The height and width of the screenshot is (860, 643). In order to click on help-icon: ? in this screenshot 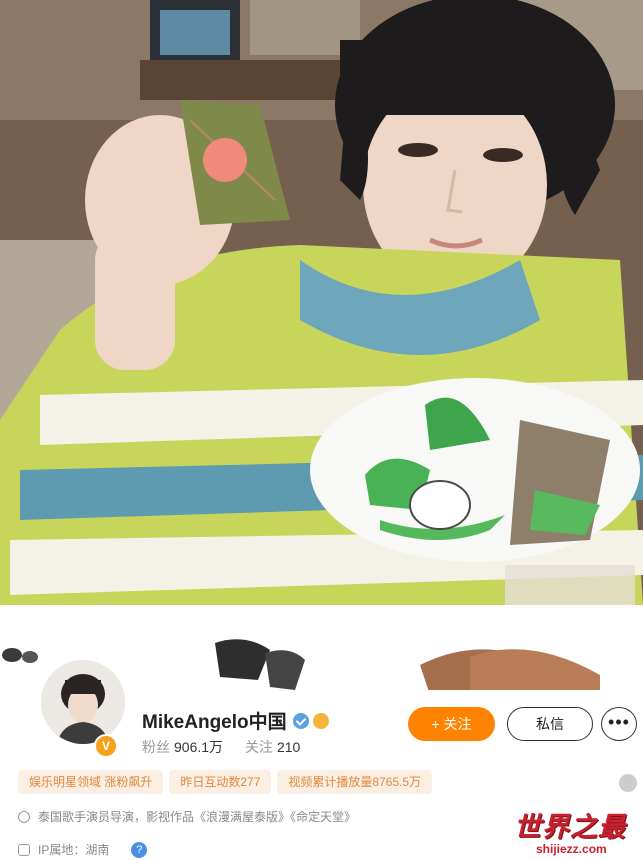, I will do `click(139, 849)`.